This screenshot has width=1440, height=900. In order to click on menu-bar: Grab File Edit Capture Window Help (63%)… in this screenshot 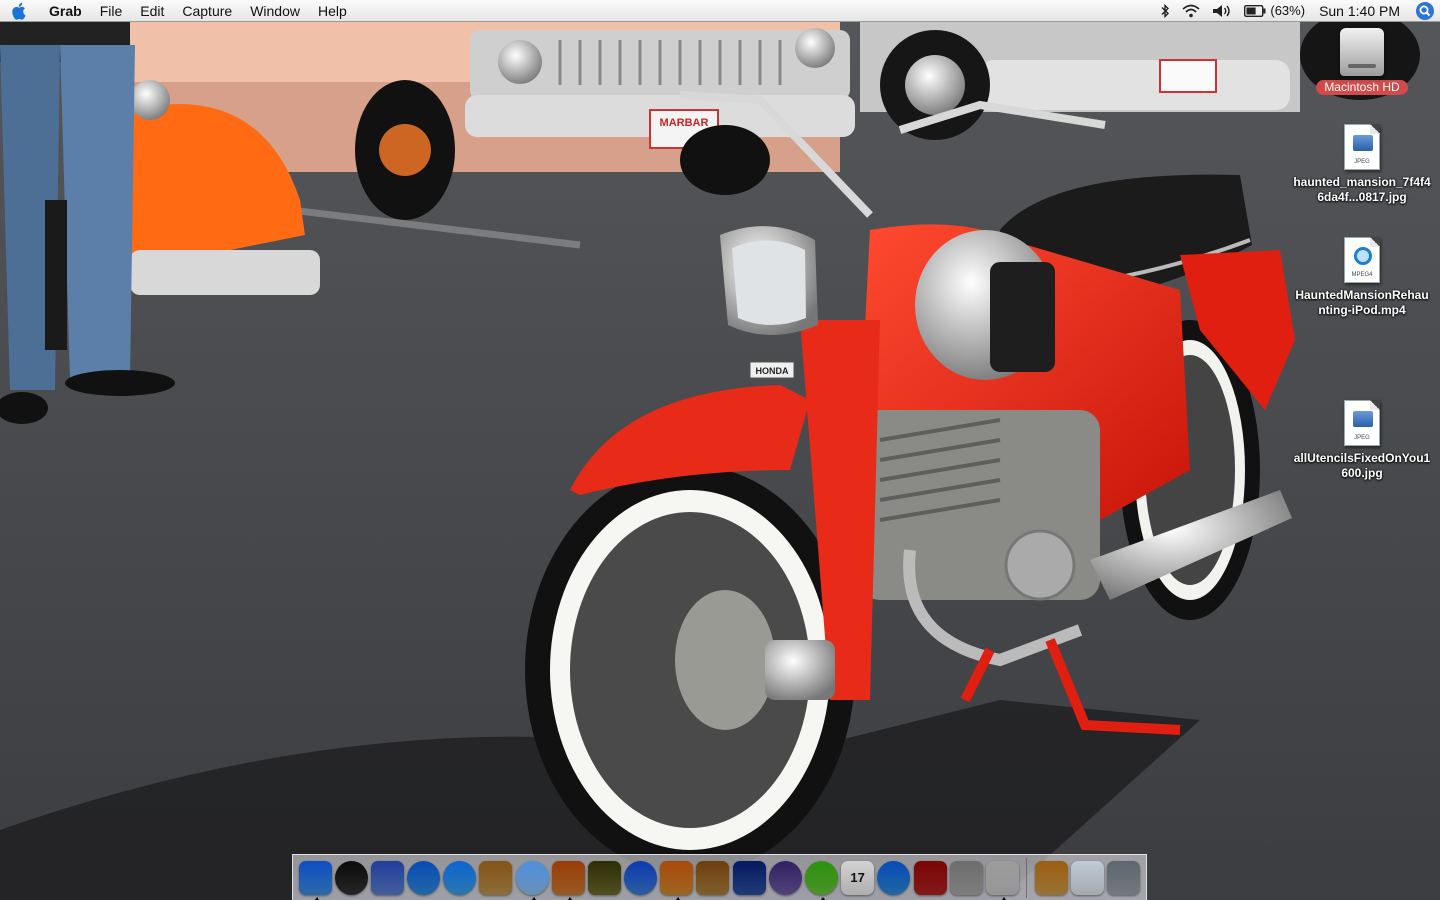, I will do `click(720, 11)`.